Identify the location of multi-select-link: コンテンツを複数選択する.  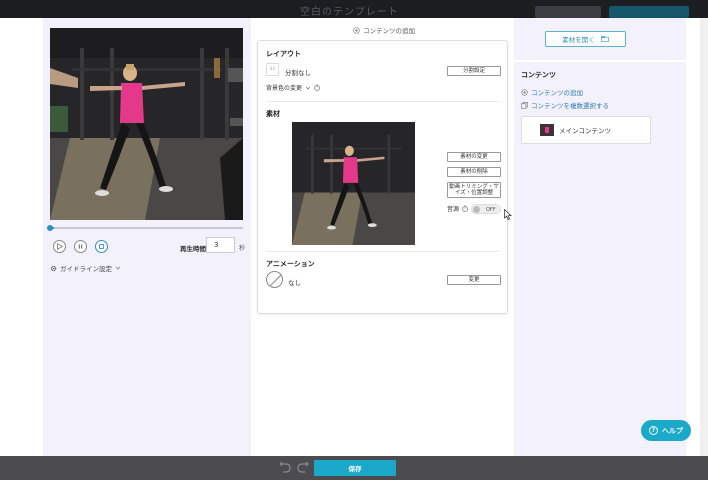
(565, 105).